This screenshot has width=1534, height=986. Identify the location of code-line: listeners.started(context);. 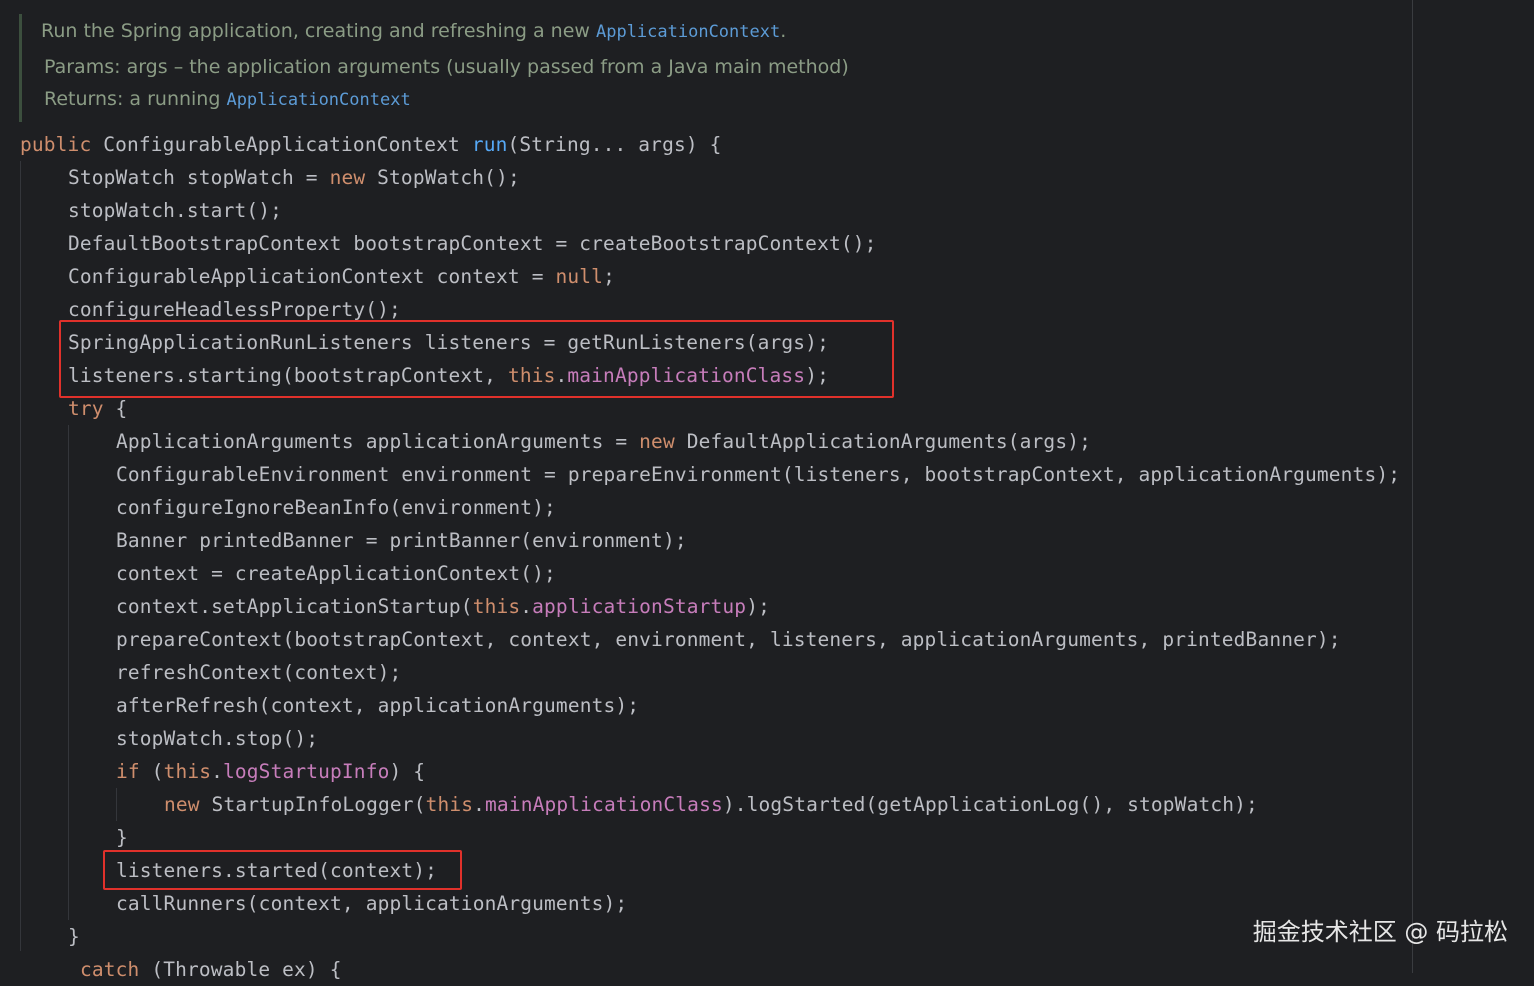
(276, 870).